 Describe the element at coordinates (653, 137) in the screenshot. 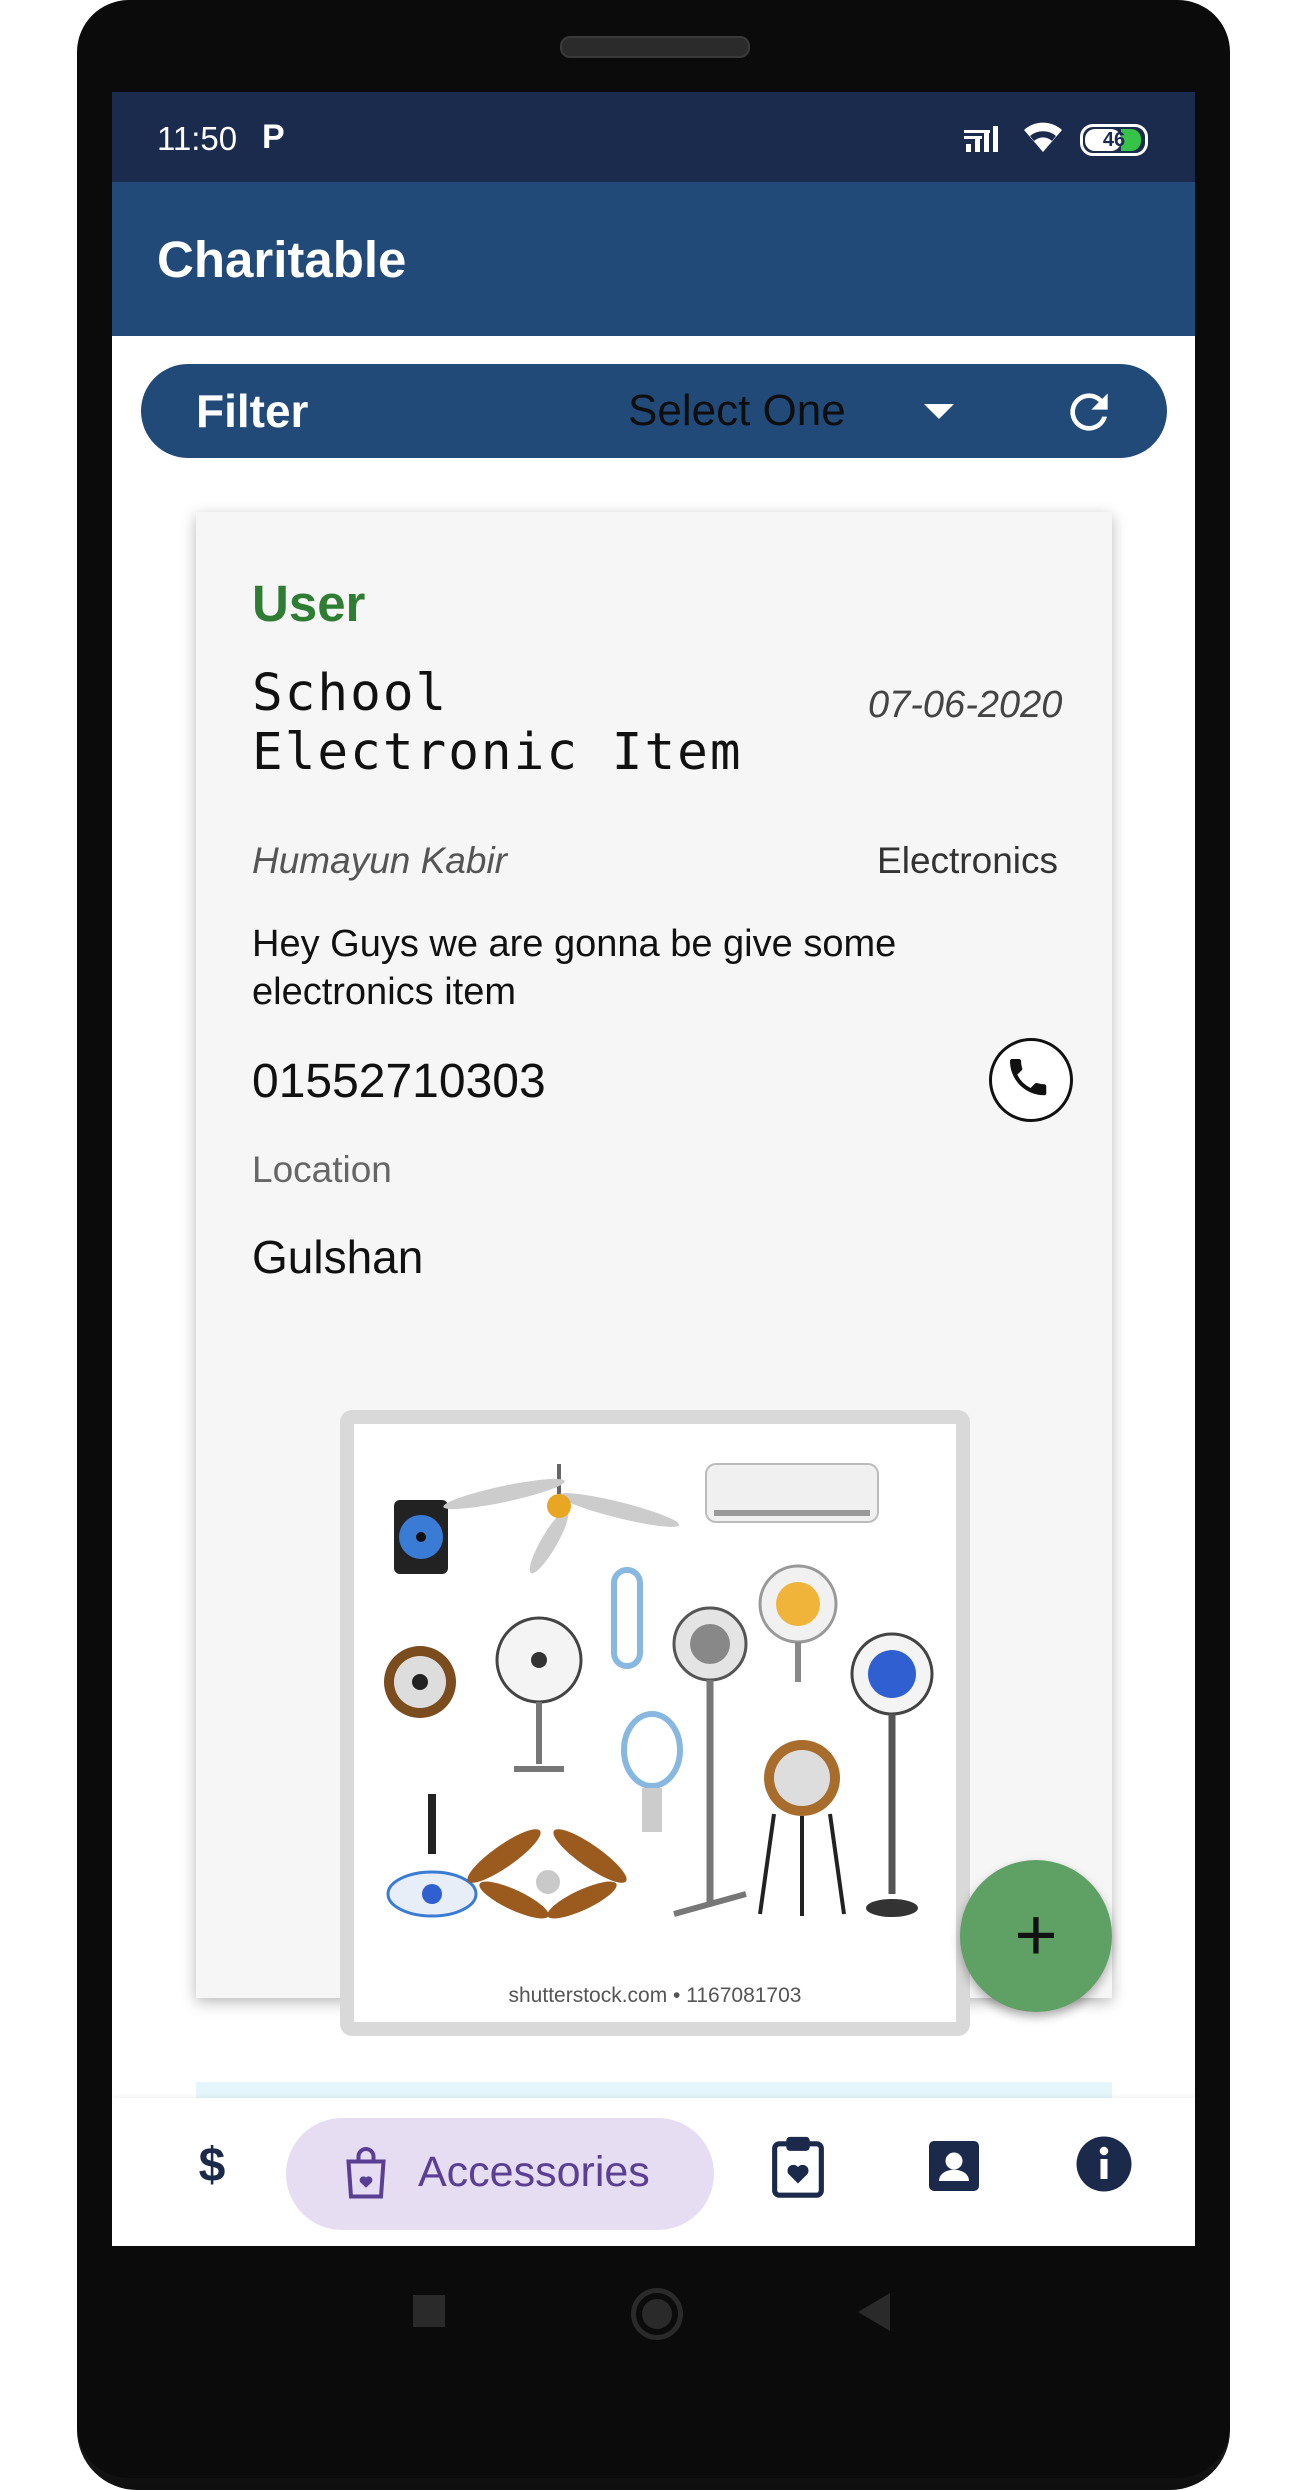

I see `status-bar: 11:50 P 46` at that location.